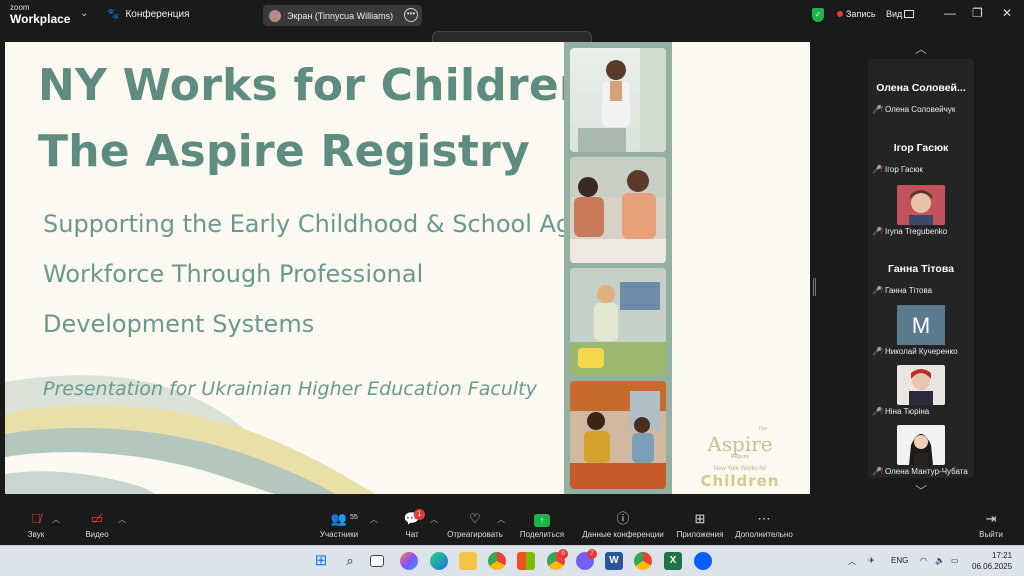  I want to click on audio-options-caret: ︿, so click(56, 519).